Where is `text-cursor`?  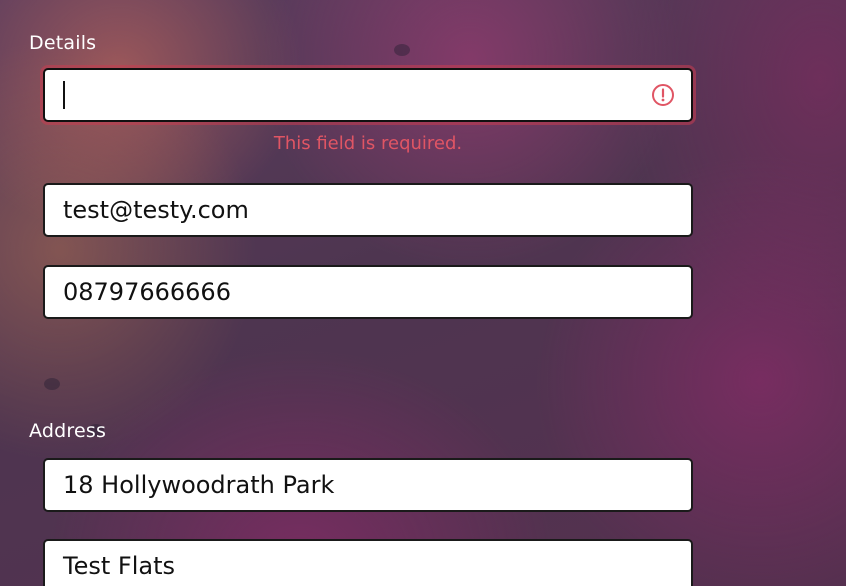
text-cursor is located at coordinates (64, 95).